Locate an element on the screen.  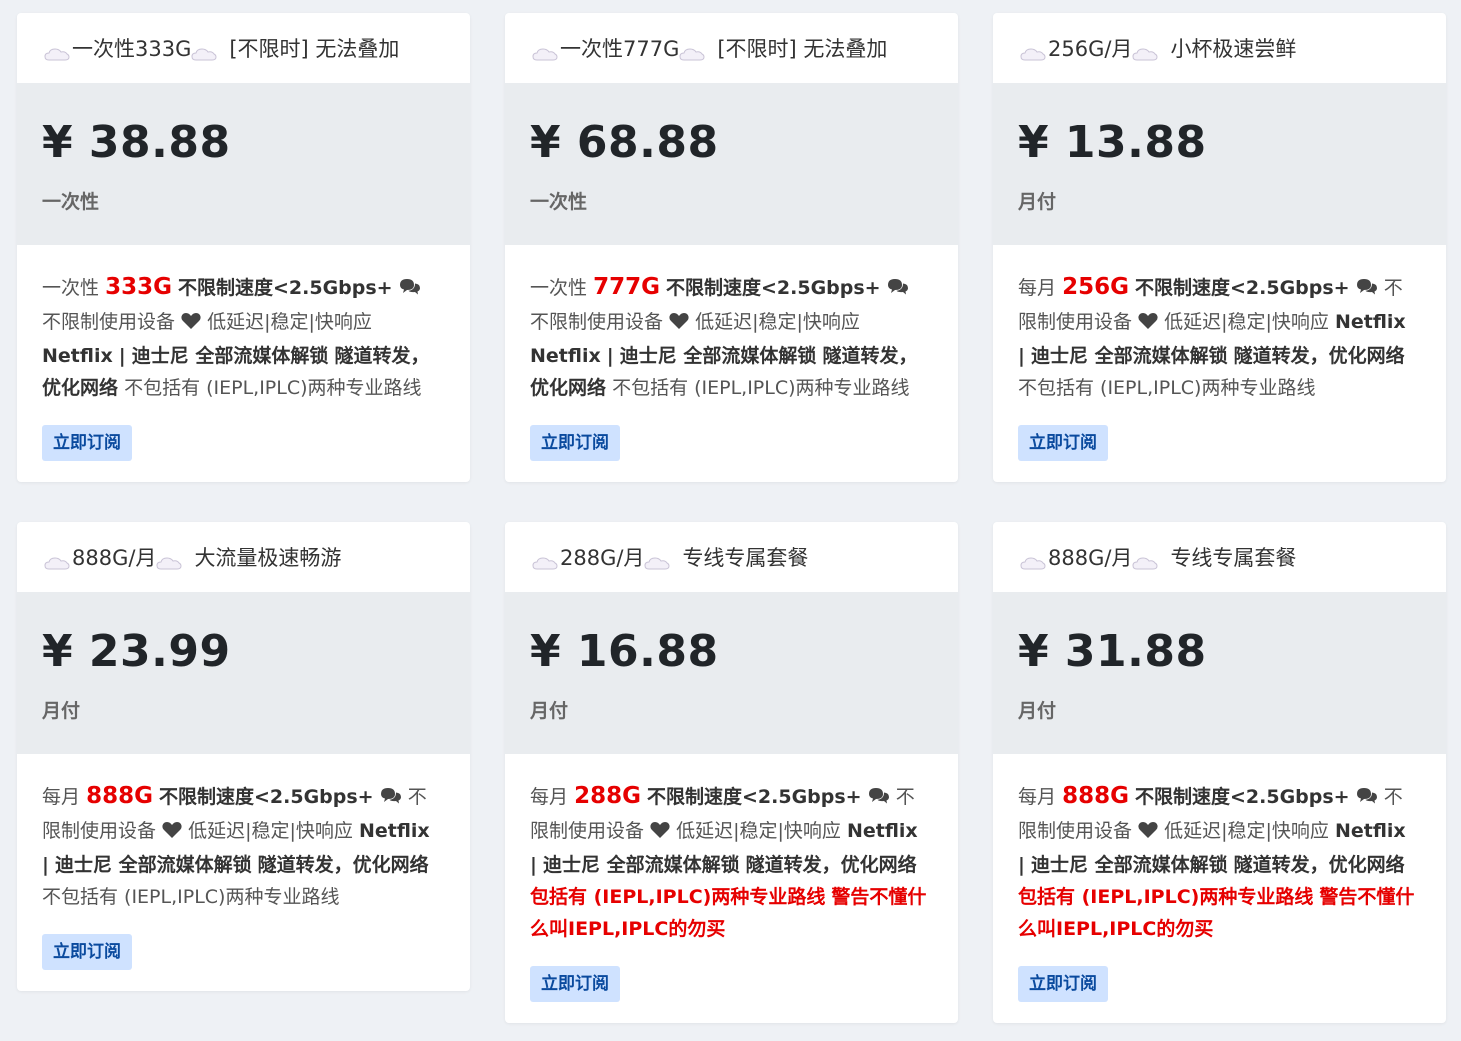
plan-header: 288G/月 专线专属套餐 is located at coordinates (731, 557).